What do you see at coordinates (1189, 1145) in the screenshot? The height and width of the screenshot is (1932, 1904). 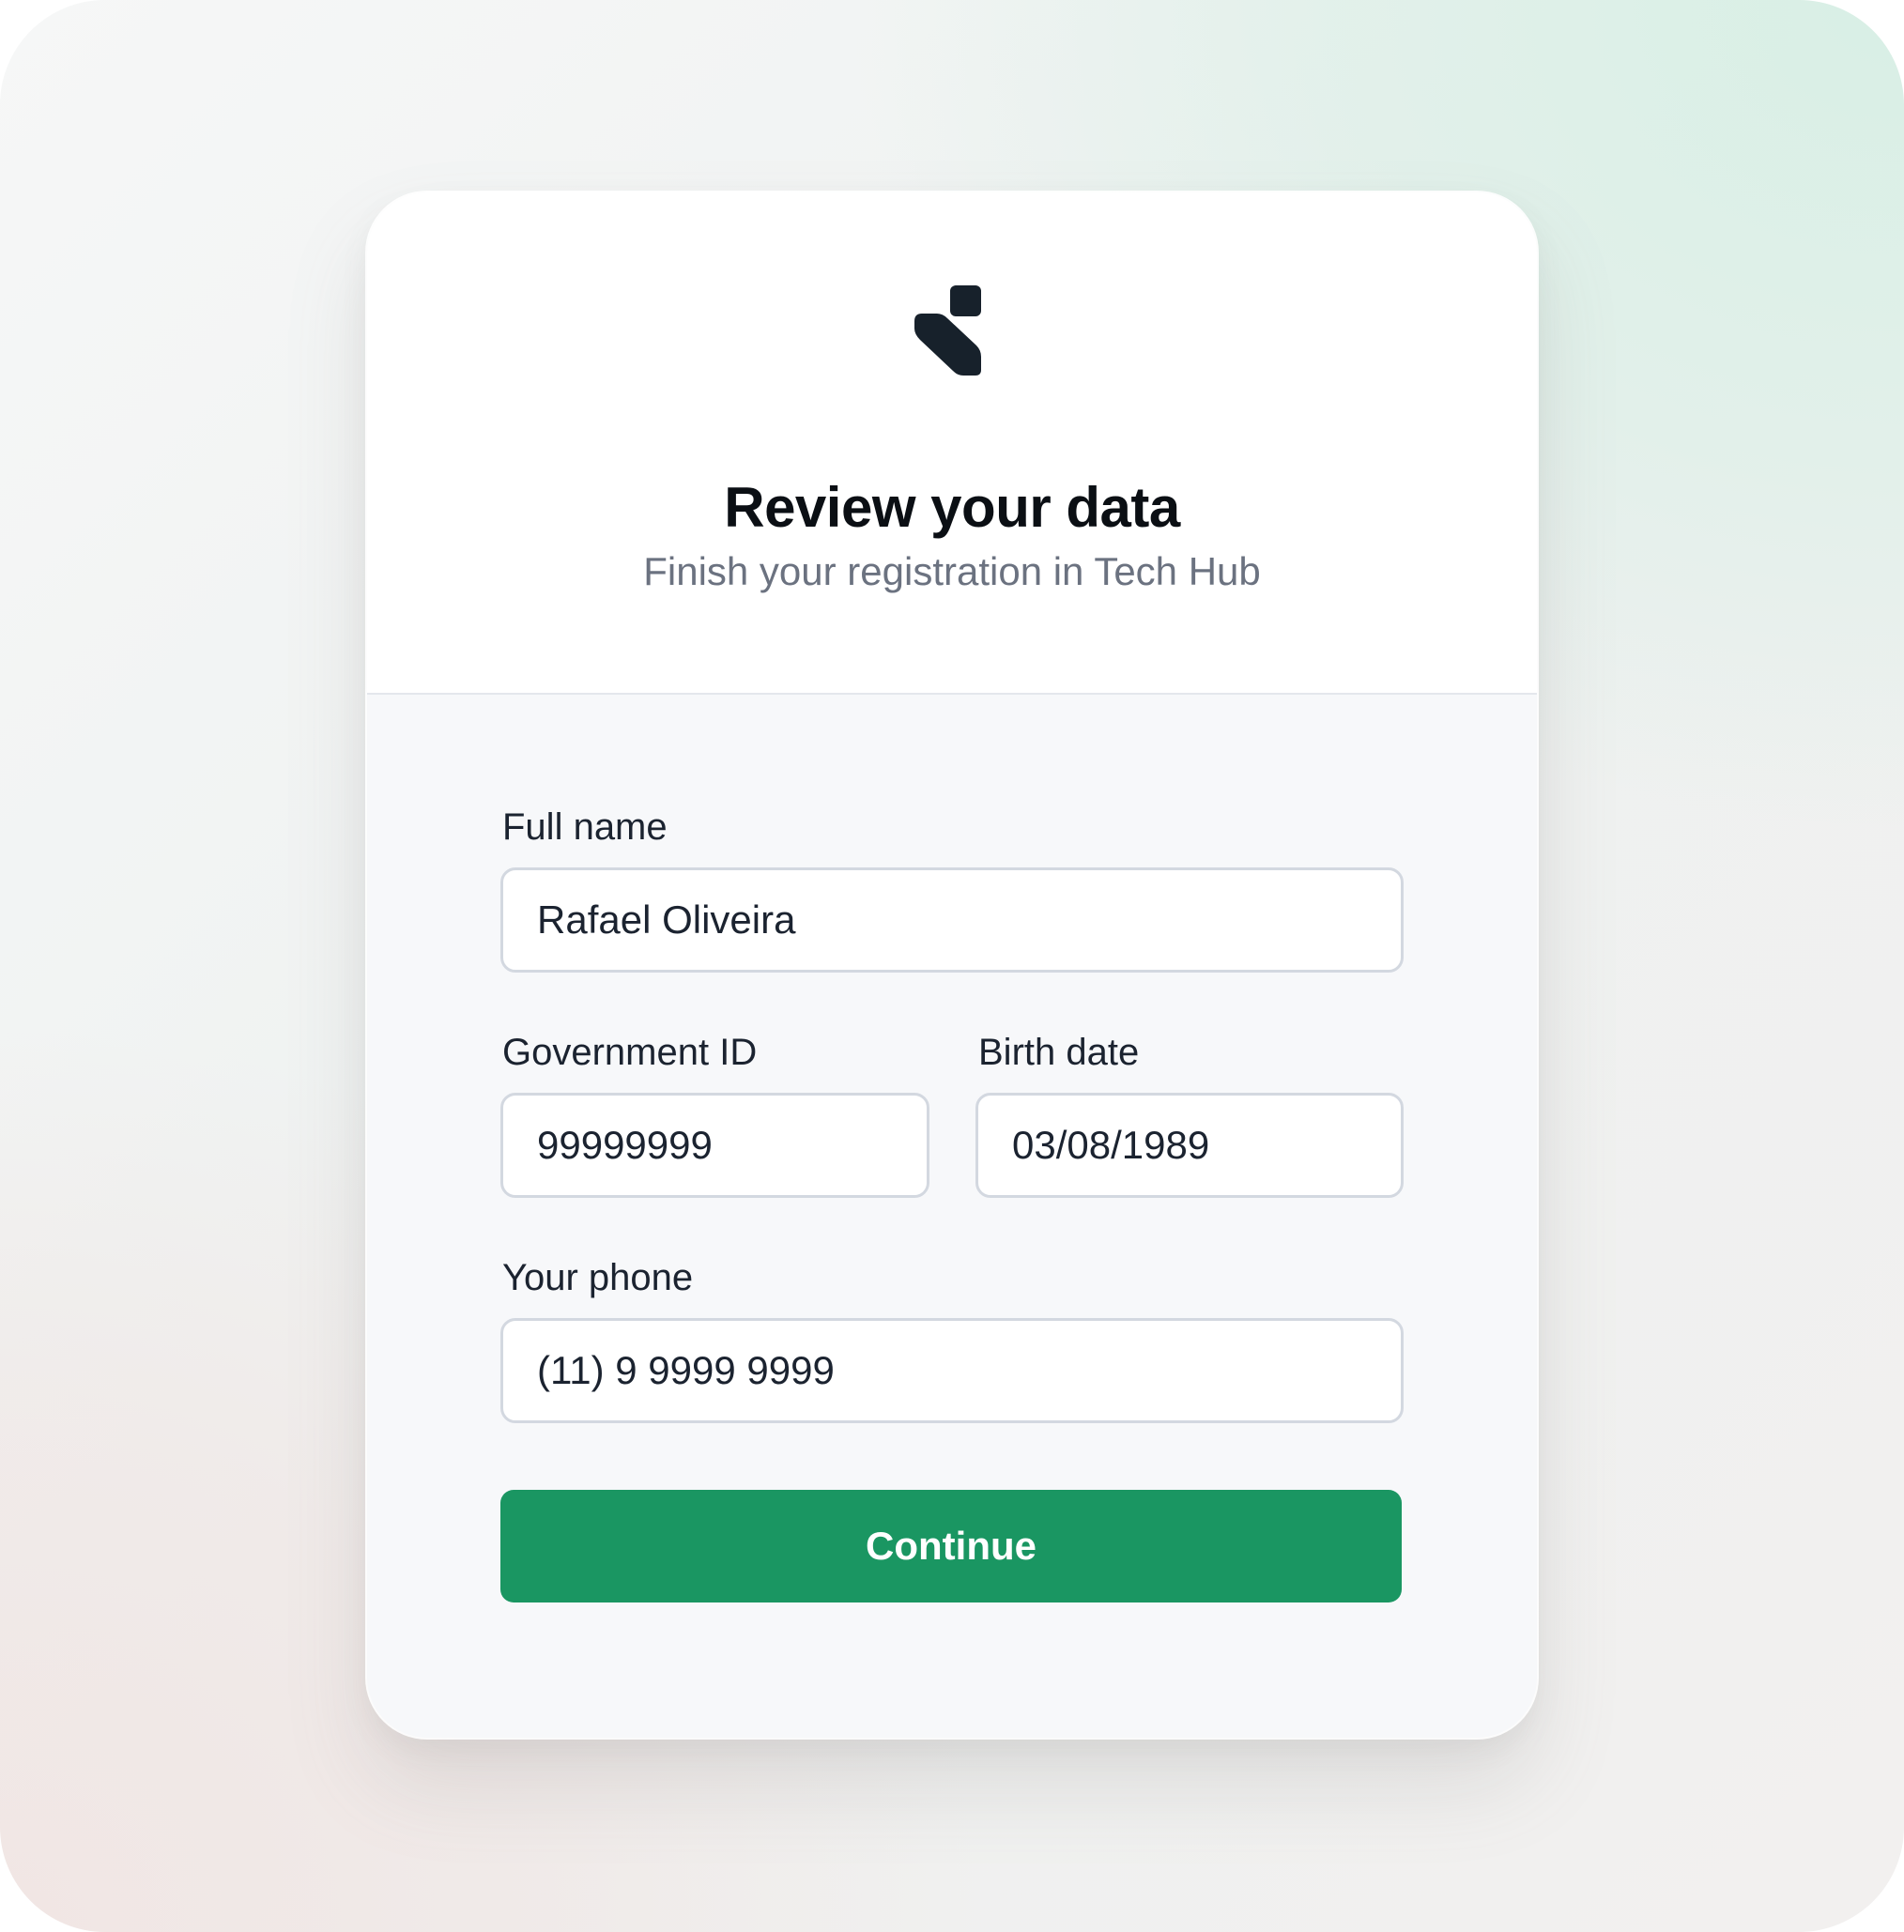 I see `birth-date-input` at bounding box center [1189, 1145].